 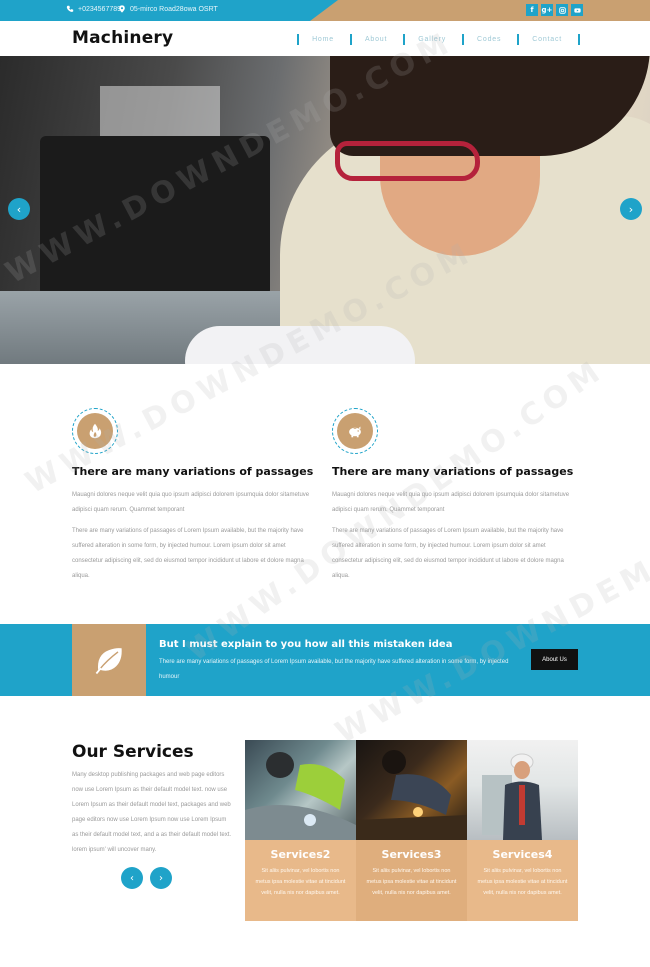 I want to click on about-us-button: About Us, so click(x=554, y=659).